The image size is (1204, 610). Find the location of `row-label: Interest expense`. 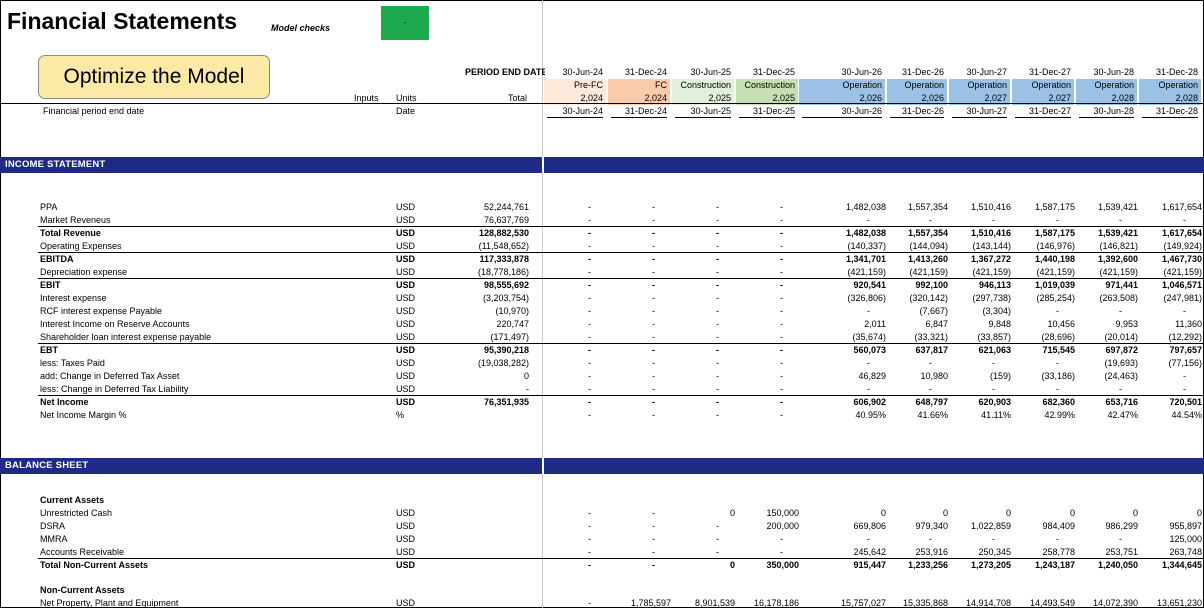

row-label: Interest expense is located at coordinates (73, 298).